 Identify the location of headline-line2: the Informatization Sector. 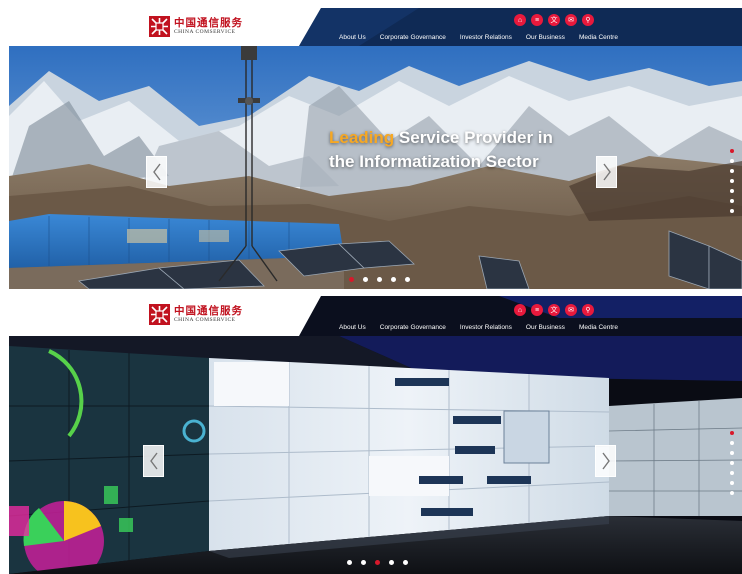
(434, 161).